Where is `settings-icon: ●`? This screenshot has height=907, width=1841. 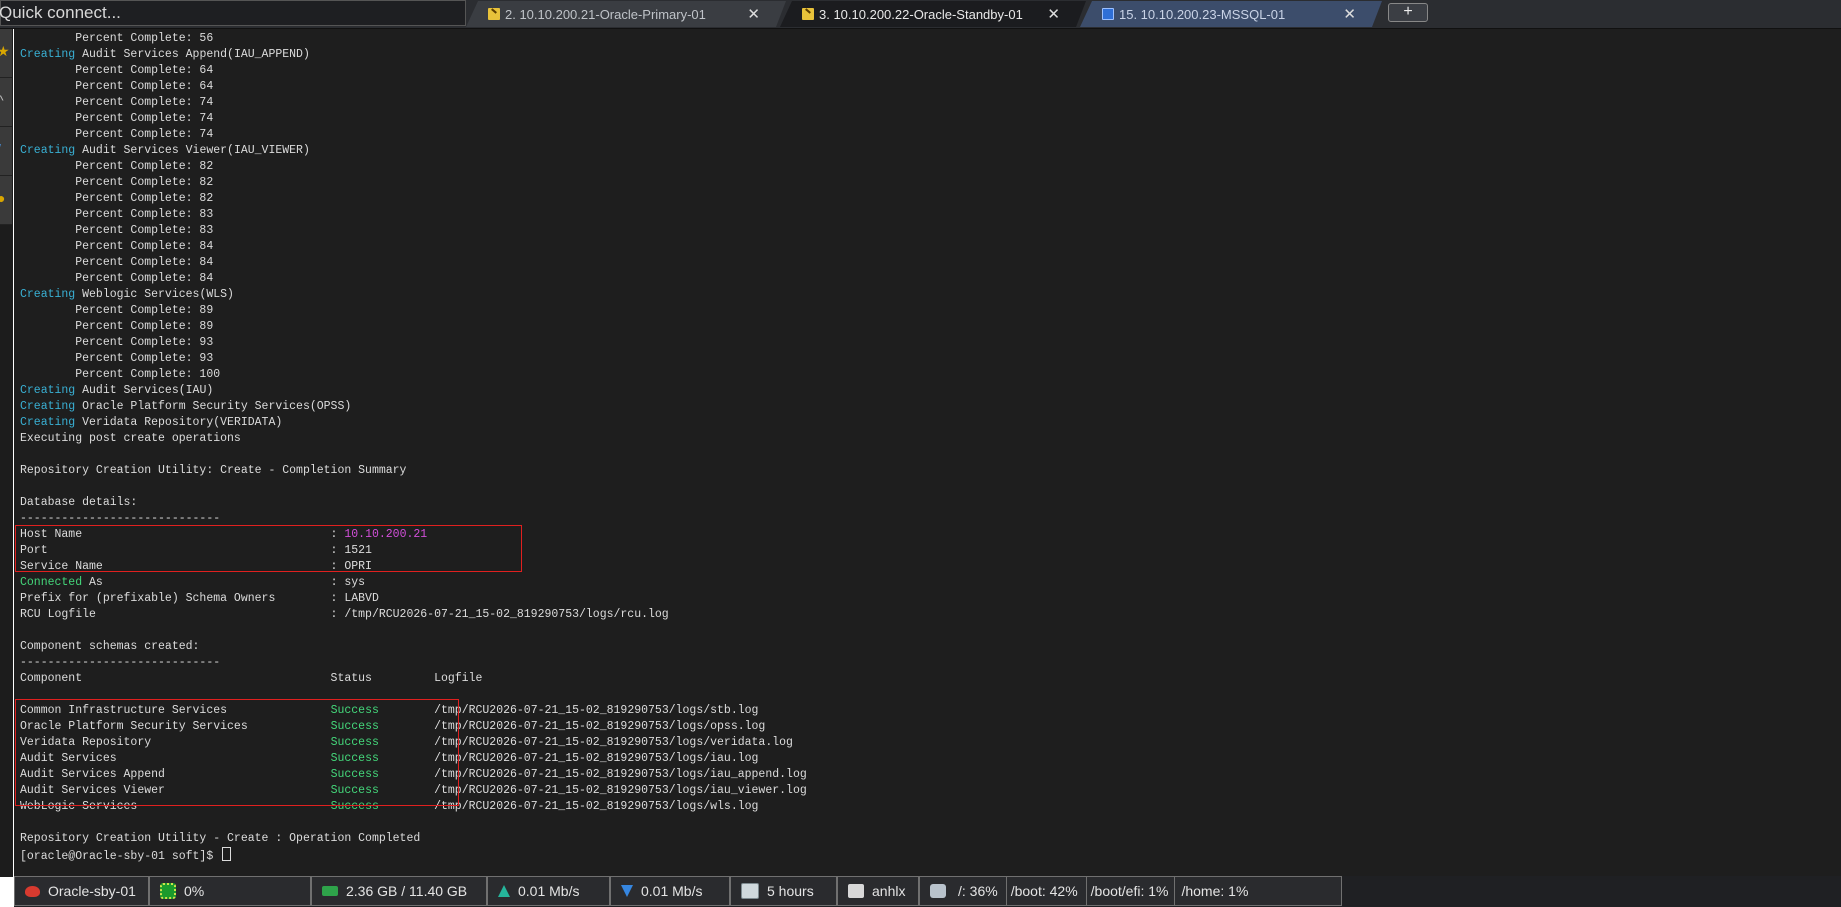 settings-icon: ● is located at coordinates (3, 198).